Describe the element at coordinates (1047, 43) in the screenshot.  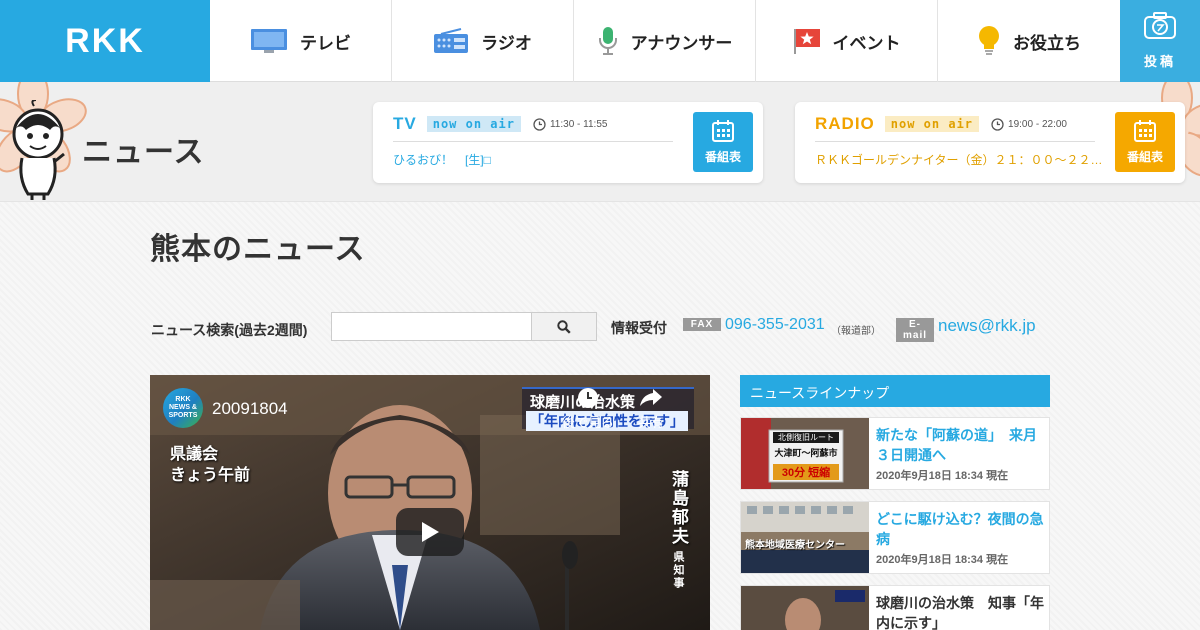
I see `nav-label-useful: お役立ち` at that location.